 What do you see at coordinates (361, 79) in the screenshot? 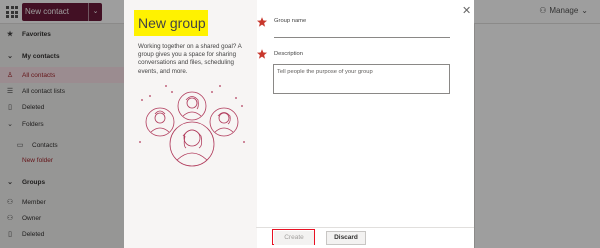
I see `description-input: Tell people the purpose of your group` at bounding box center [361, 79].